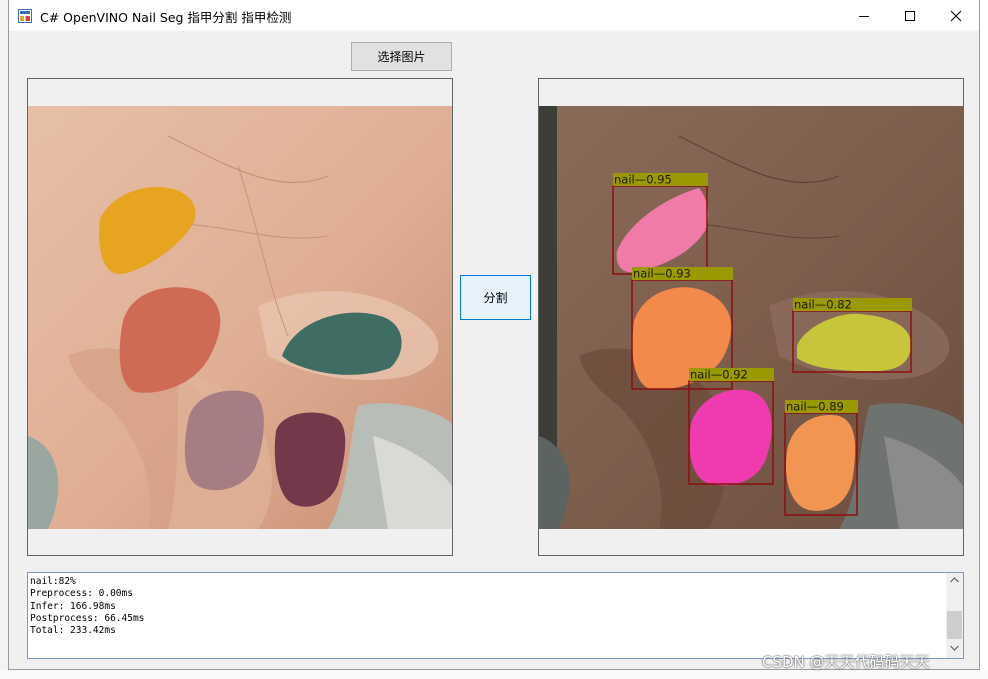  What do you see at coordinates (815, 407) in the screenshot?
I see `label-nail-5: nail—0.89` at bounding box center [815, 407].